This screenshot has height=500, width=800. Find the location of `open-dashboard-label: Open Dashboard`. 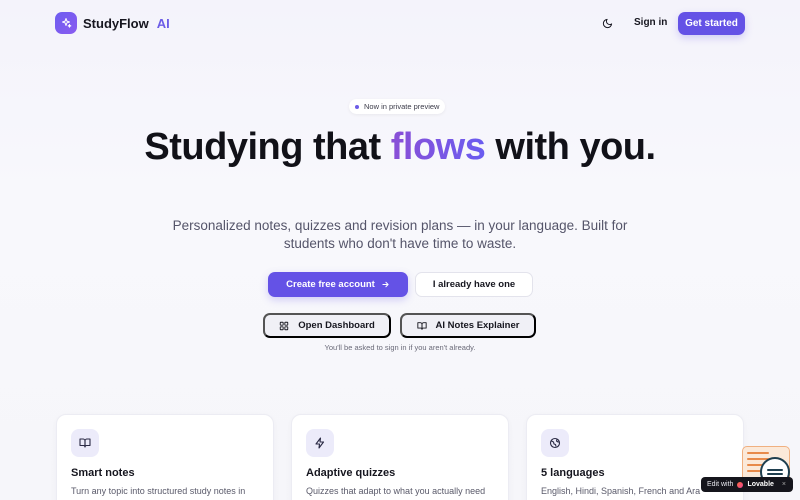

open-dashboard-label: Open Dashboard is located at coordinates (336, 325).